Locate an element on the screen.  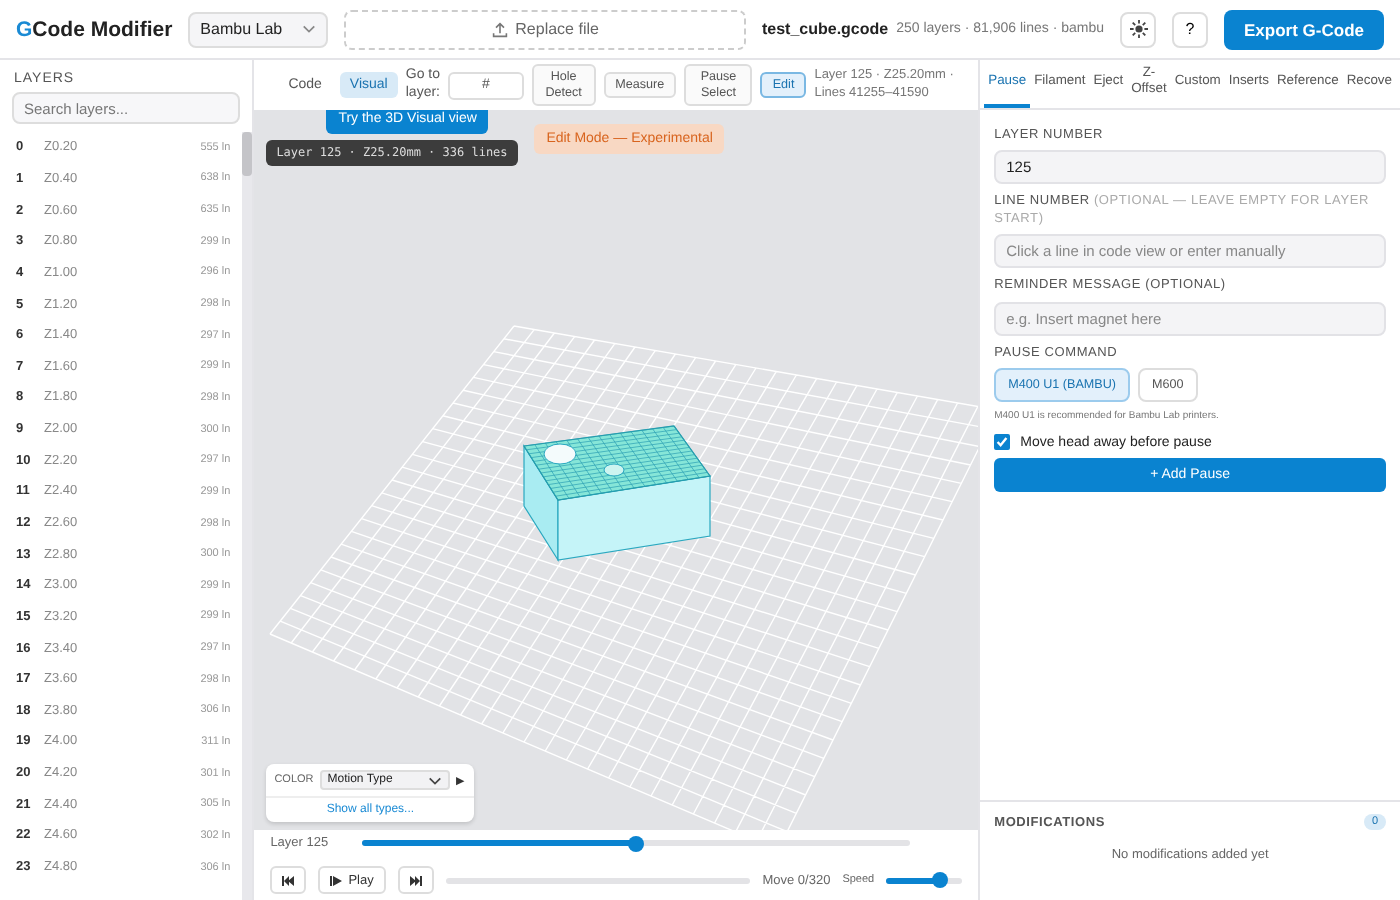
skip-back-button is located at coordinates (288, 880).